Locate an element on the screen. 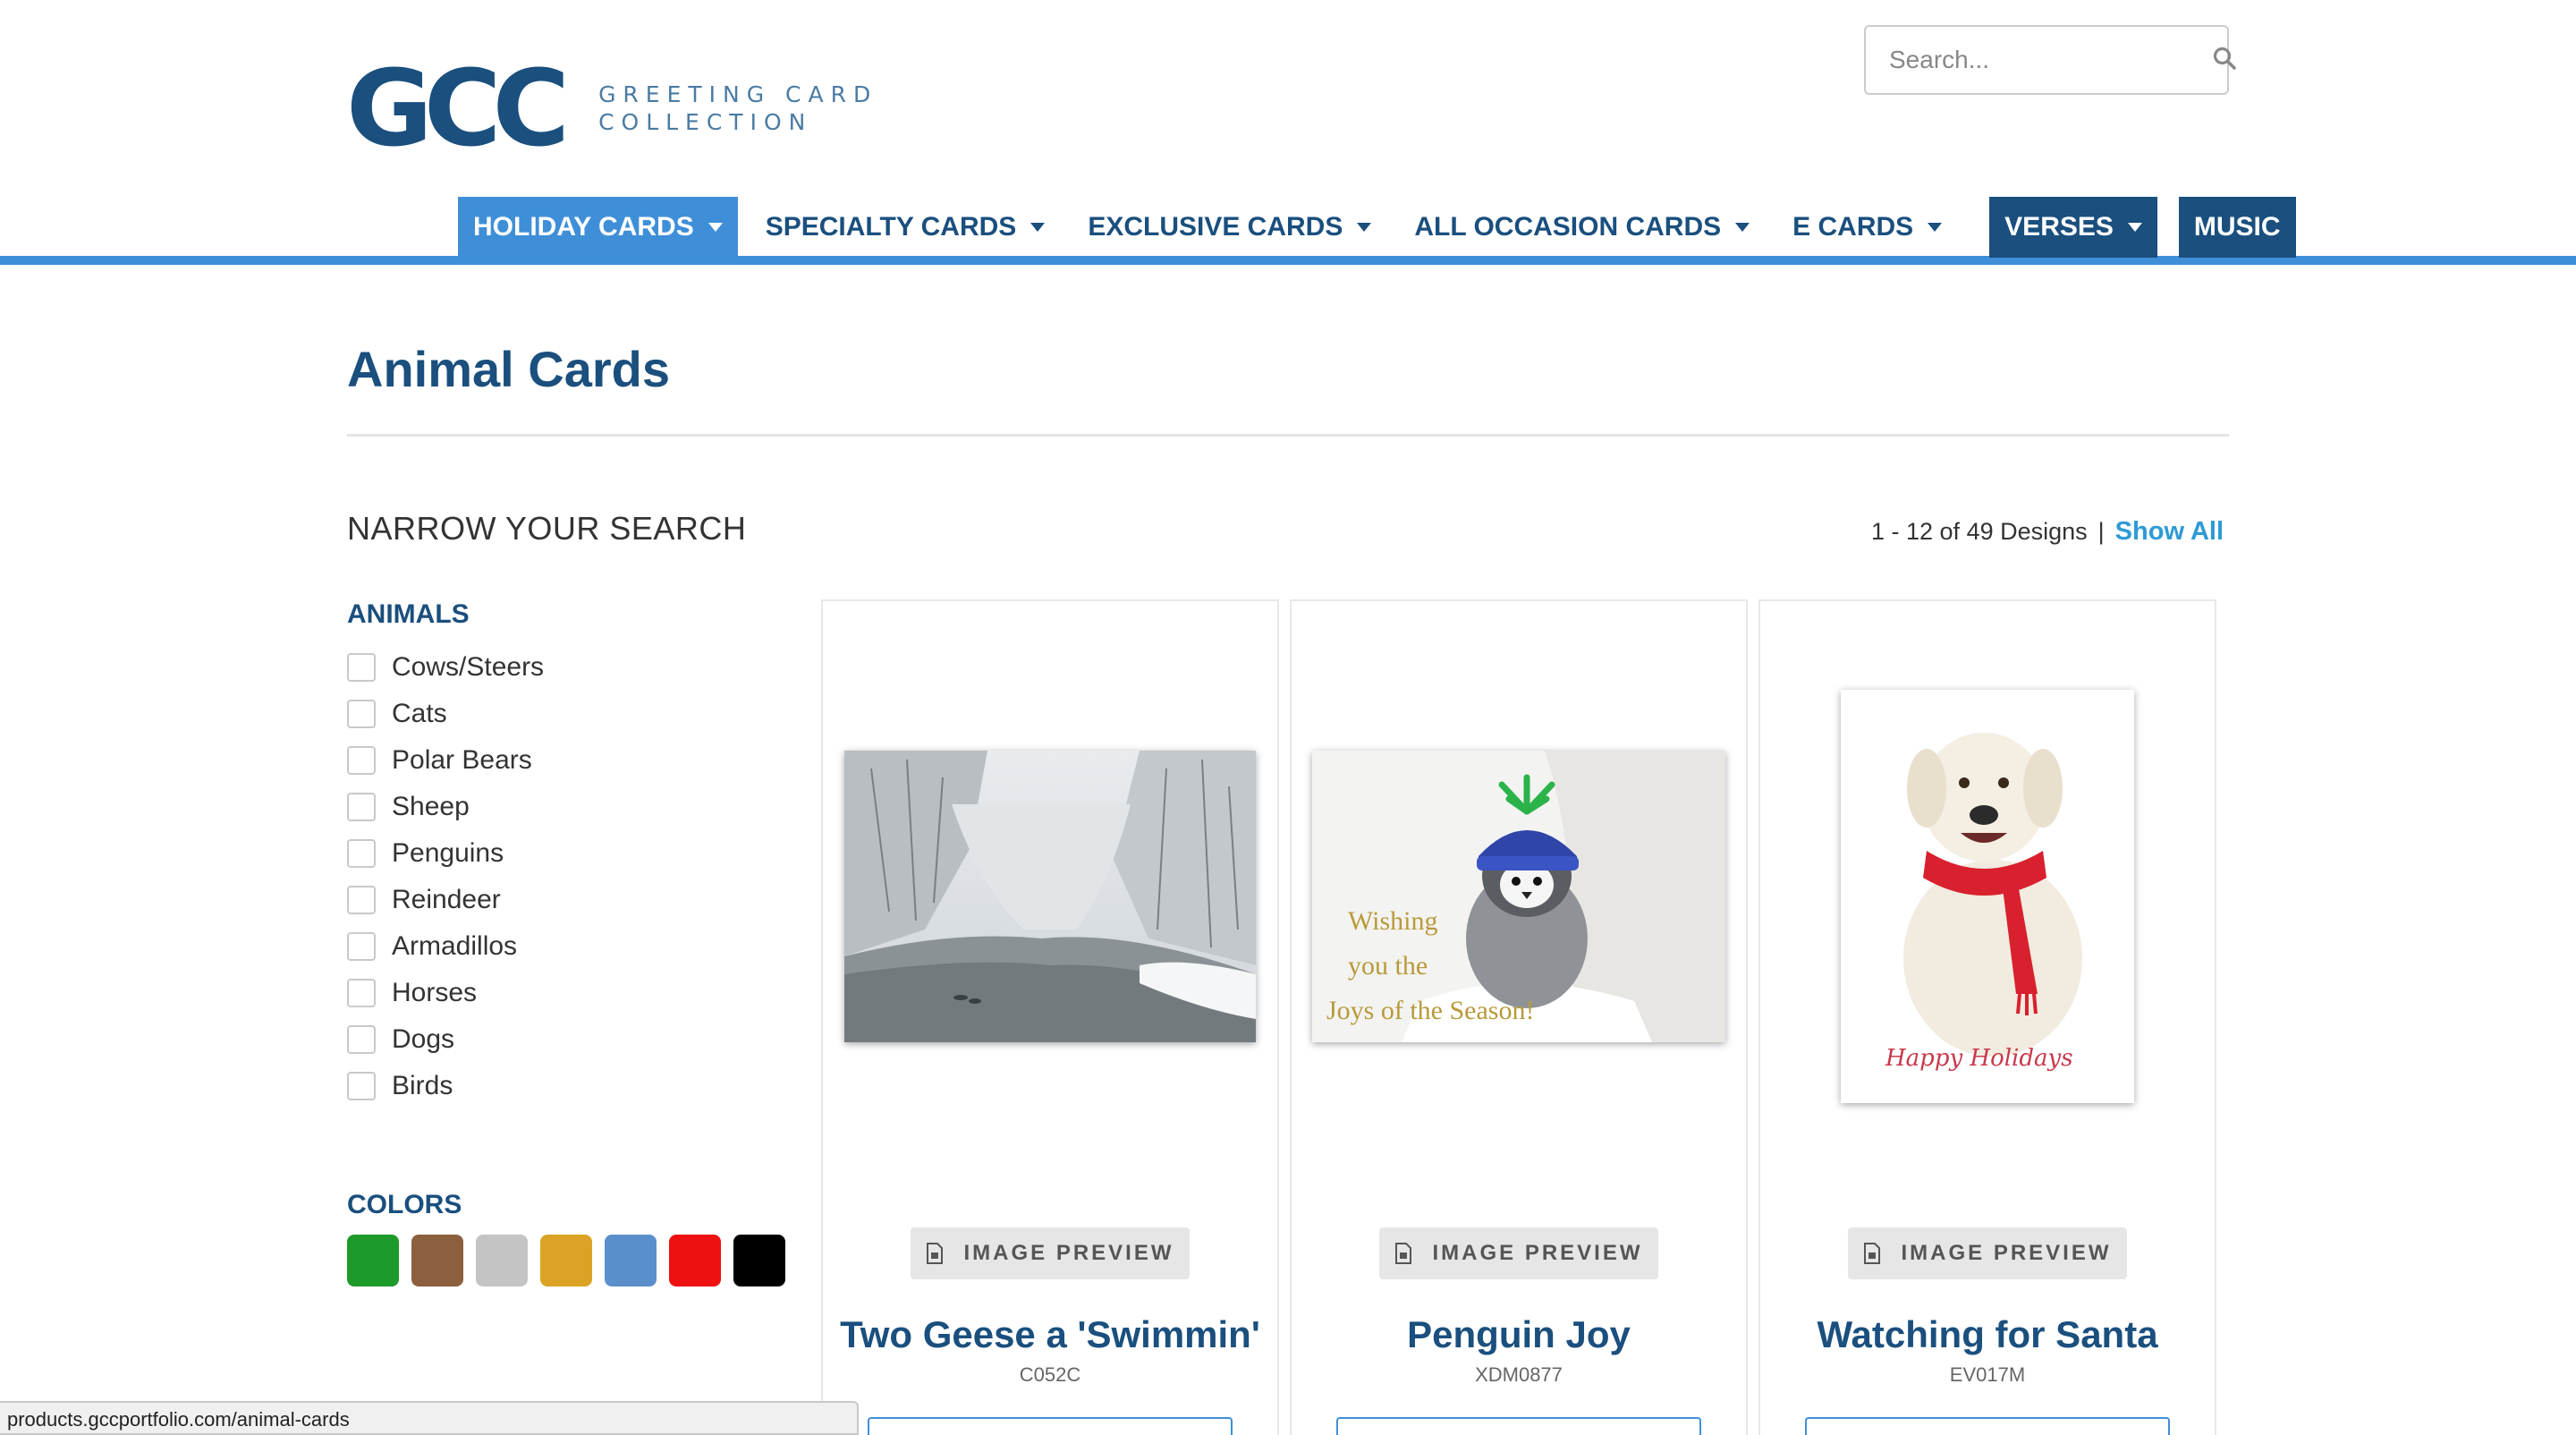 This screenshot has height=1435, width=2576. filter-reindeer: Reindeer is located at coordinates (445, 900).